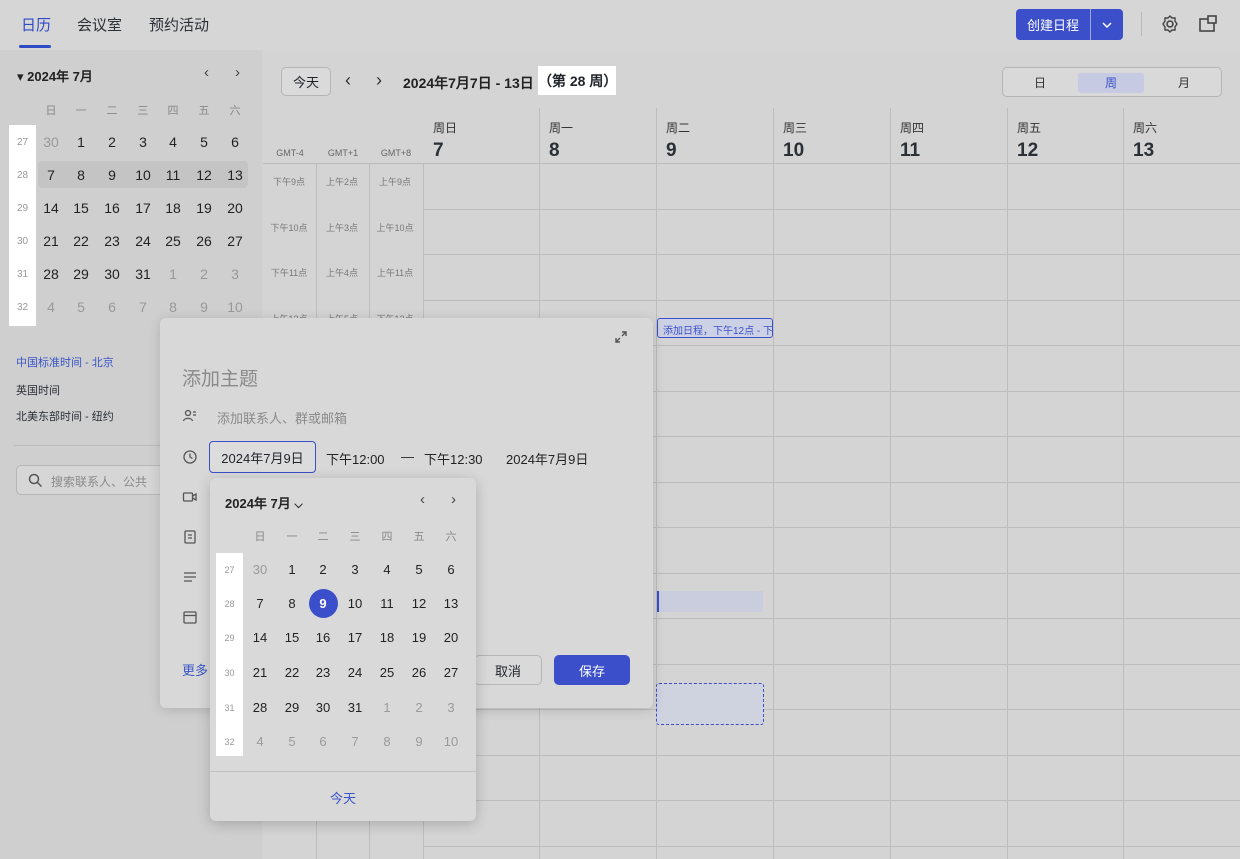 The height and width of the screenshot is (859, 1240). Describe the element at coordinates (237, 72) in the screenshot. I see `mini-next-month-icon: ›` at that location.